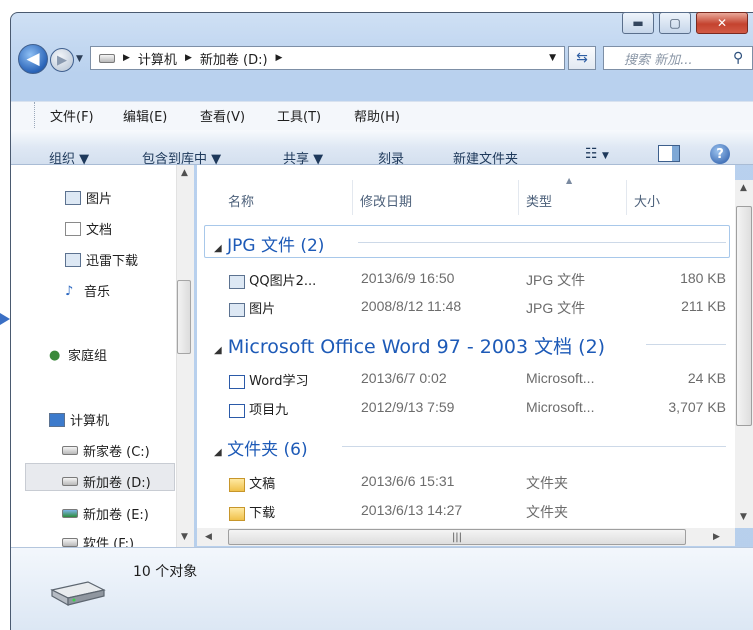 Image resolution: width=753 pixels, height=630 pixels. Describe the element at coordinates (744, 316) in the screenshot. I see `file-vertical-scroll-thumb` at that location.